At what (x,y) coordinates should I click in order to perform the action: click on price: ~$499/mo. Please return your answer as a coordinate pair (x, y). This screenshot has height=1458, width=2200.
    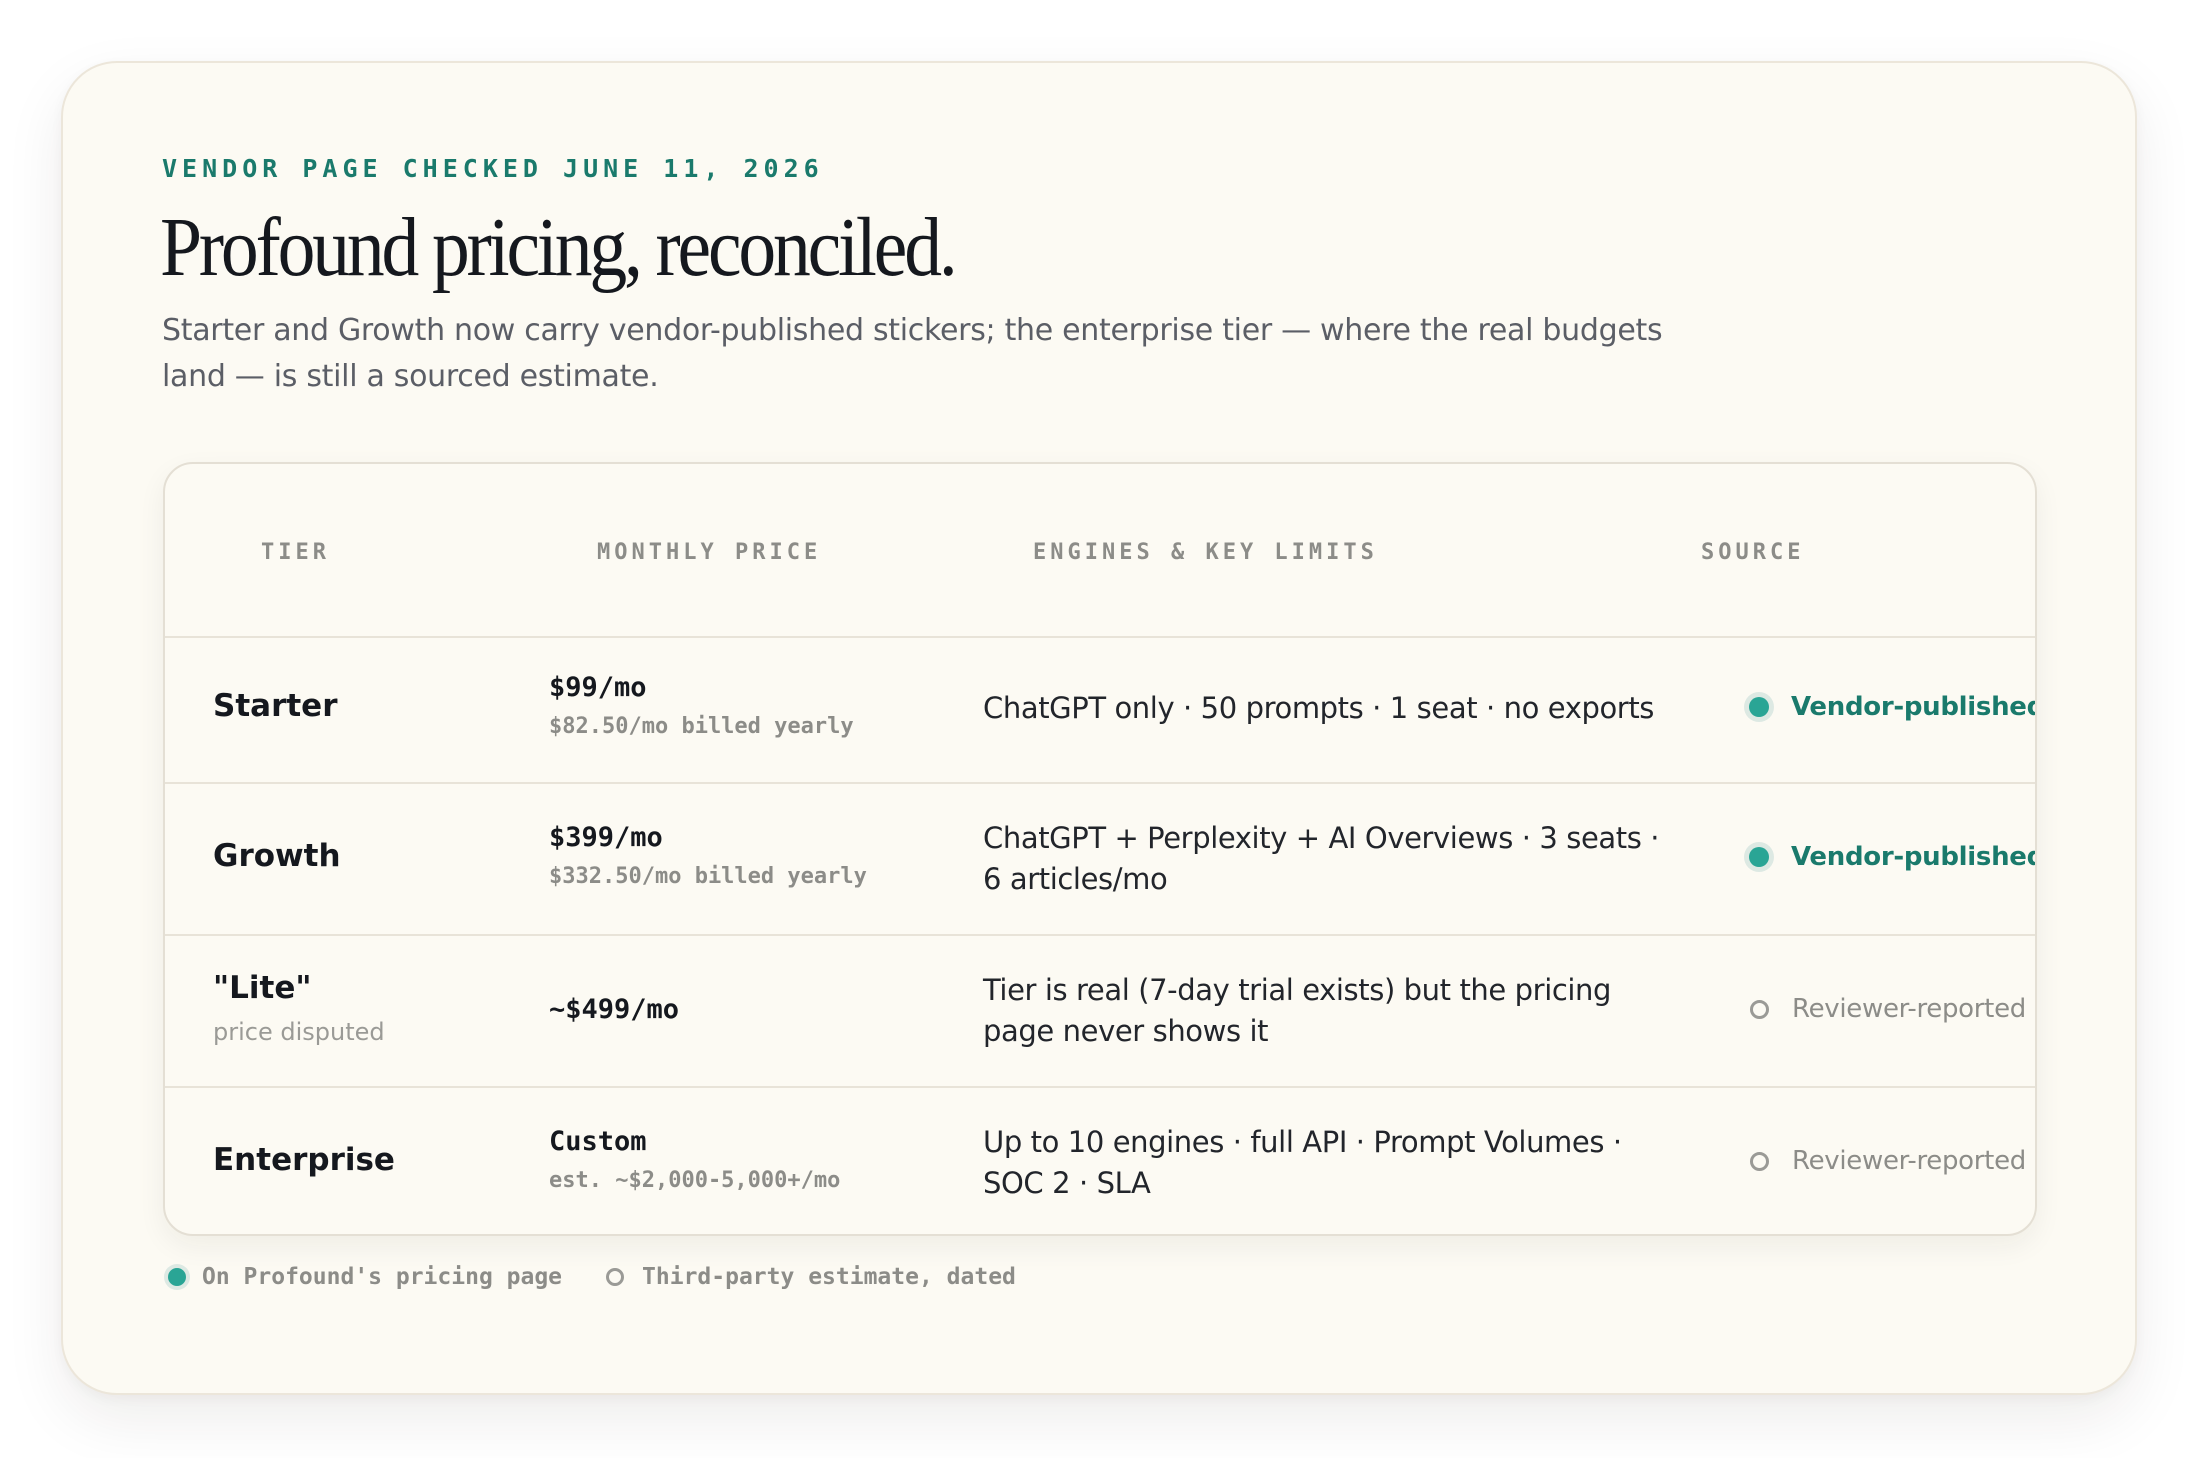
    Looking at the image, I should click on (614, 1009).